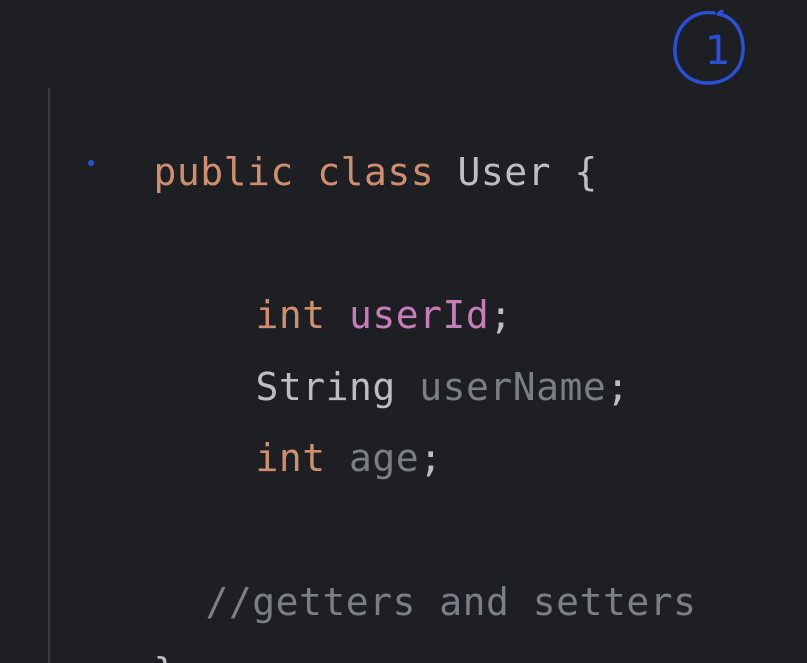  Describe the element at coordinates (329, 147) in the screenshot. I see `code-line-class-declaration: public class User {` at that location.